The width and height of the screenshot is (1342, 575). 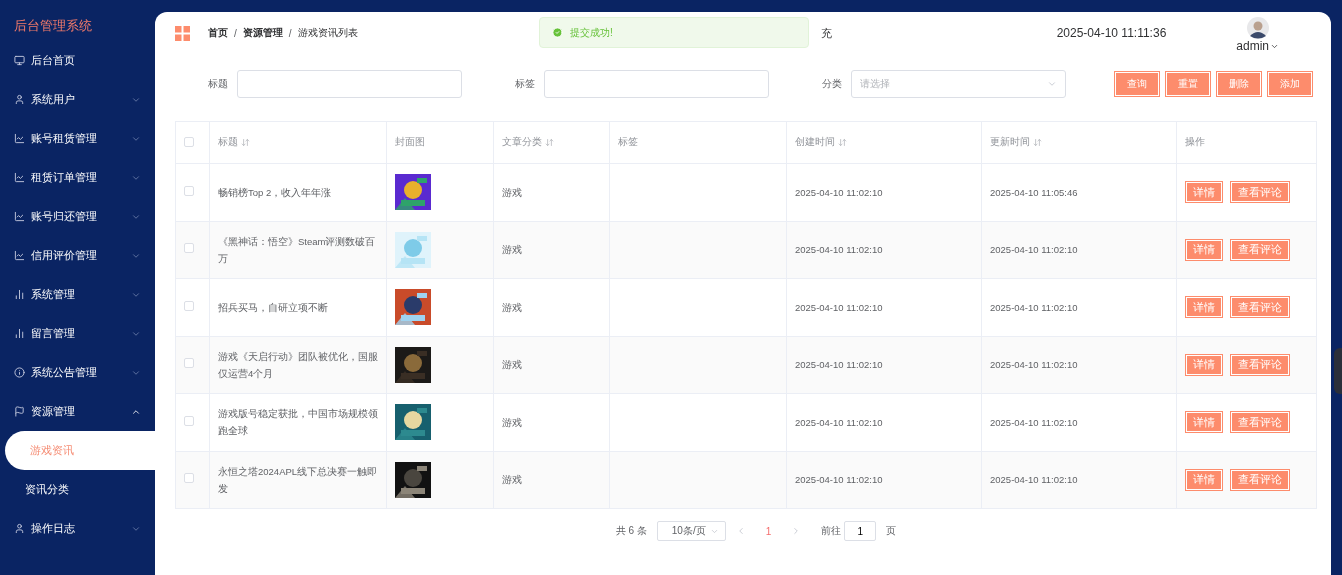 What do you see at coordinates (77, 138) in the screenshot?
I see `sidebar-item: 账号租赁管理` at bounding box center [77, 138].